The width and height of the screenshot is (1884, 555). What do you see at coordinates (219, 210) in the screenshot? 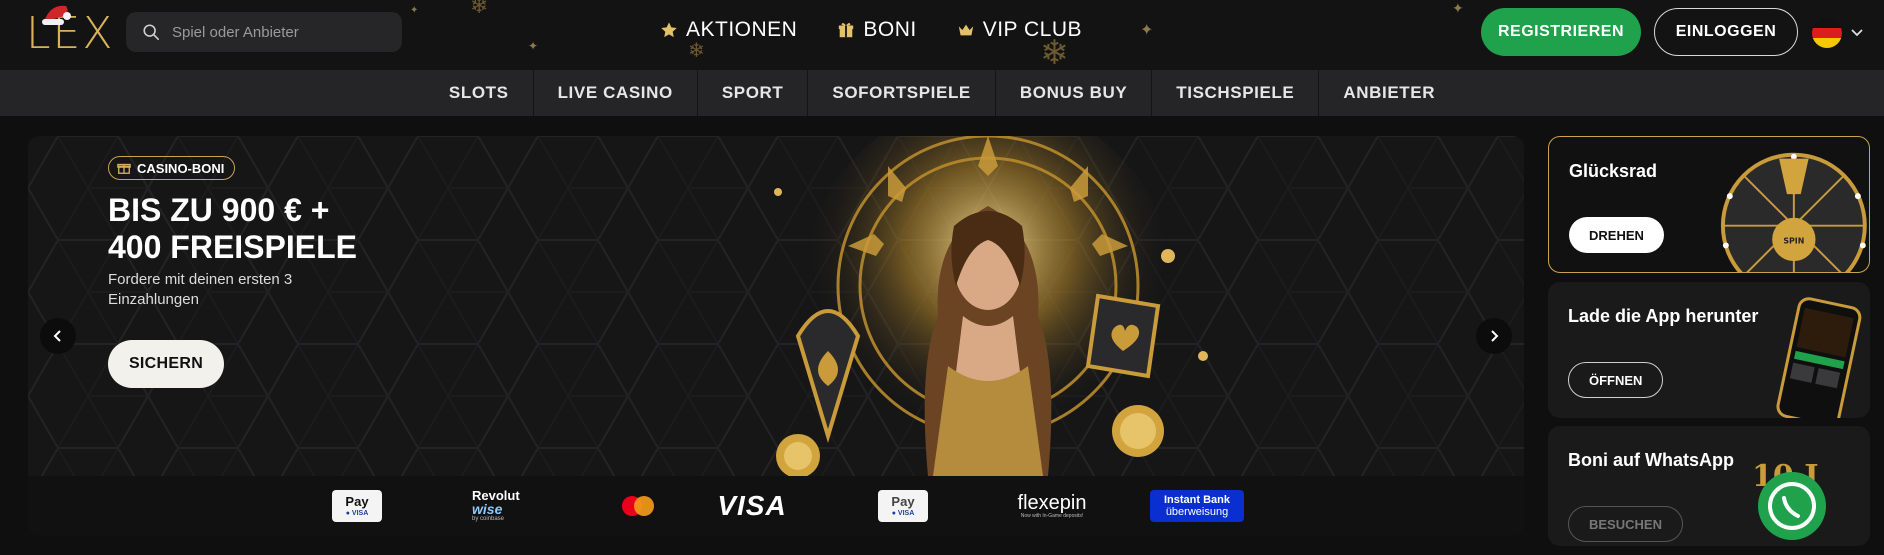
I see `hero-title-line: BIS ZU 900 € +` at bounding box center [219, 210].